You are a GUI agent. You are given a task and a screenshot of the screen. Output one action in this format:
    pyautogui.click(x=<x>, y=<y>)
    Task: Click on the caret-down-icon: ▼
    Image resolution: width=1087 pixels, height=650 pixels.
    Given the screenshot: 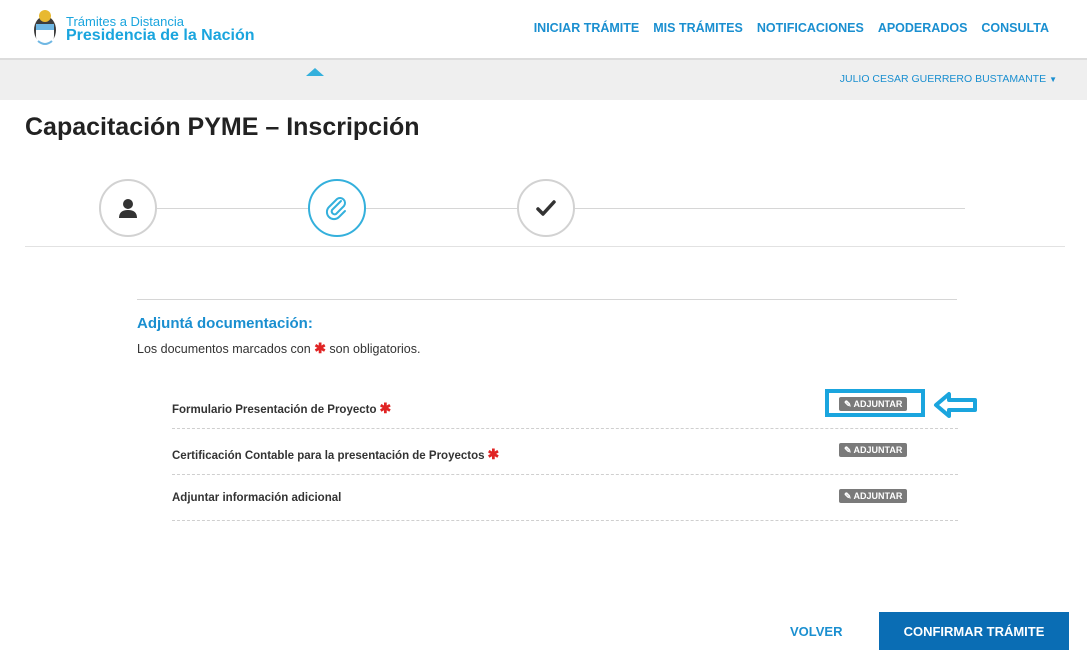 What is the action you would take?
    pyautogui.click(x=1053, y=79)
    